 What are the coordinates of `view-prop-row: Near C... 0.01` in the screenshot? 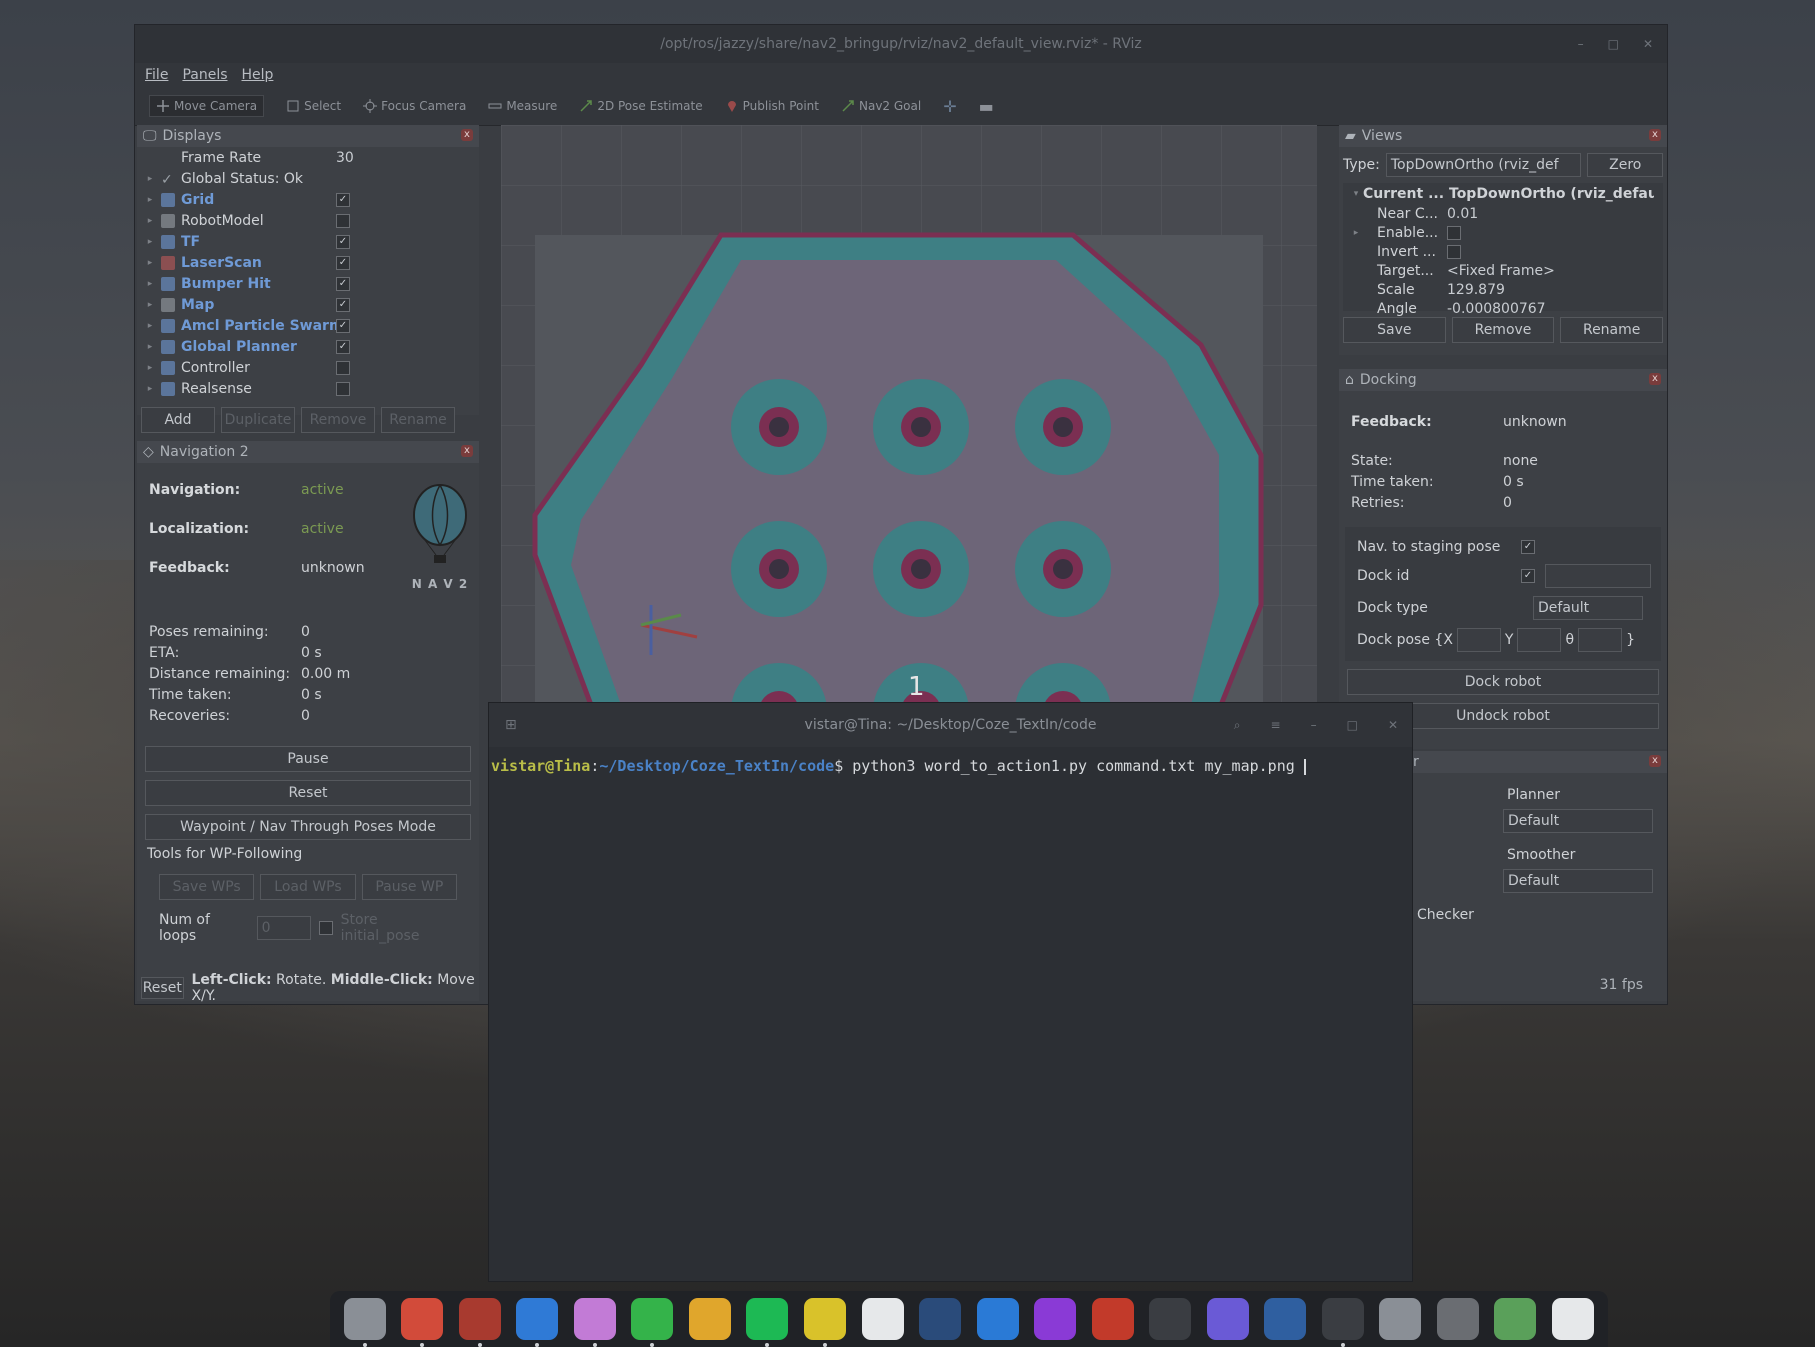 It's located at (1503, 213).